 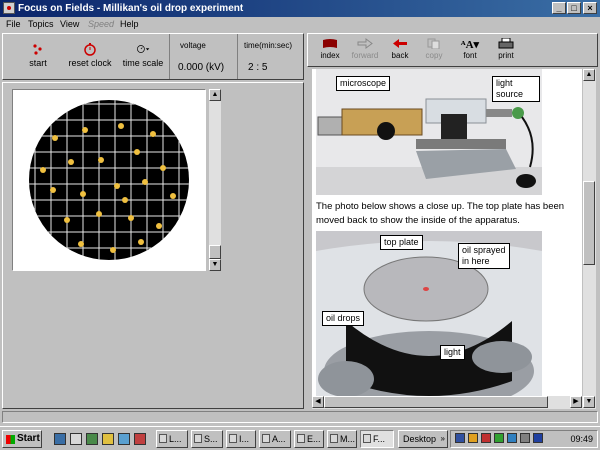 I want to click on menu-view: View, so click(x=69, y=24).